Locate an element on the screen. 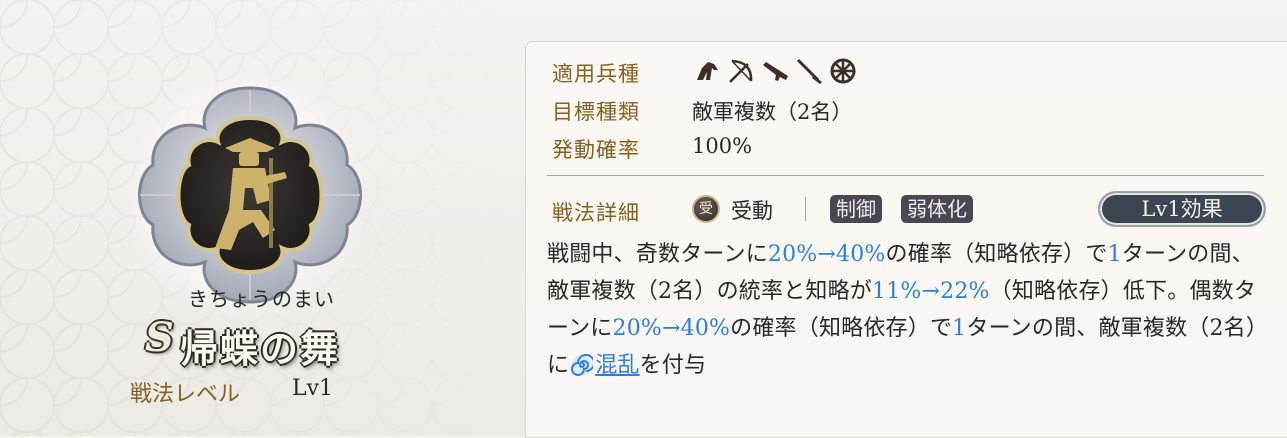  activation-rate-label: 発動確率 is located at coordinates (596, 150).